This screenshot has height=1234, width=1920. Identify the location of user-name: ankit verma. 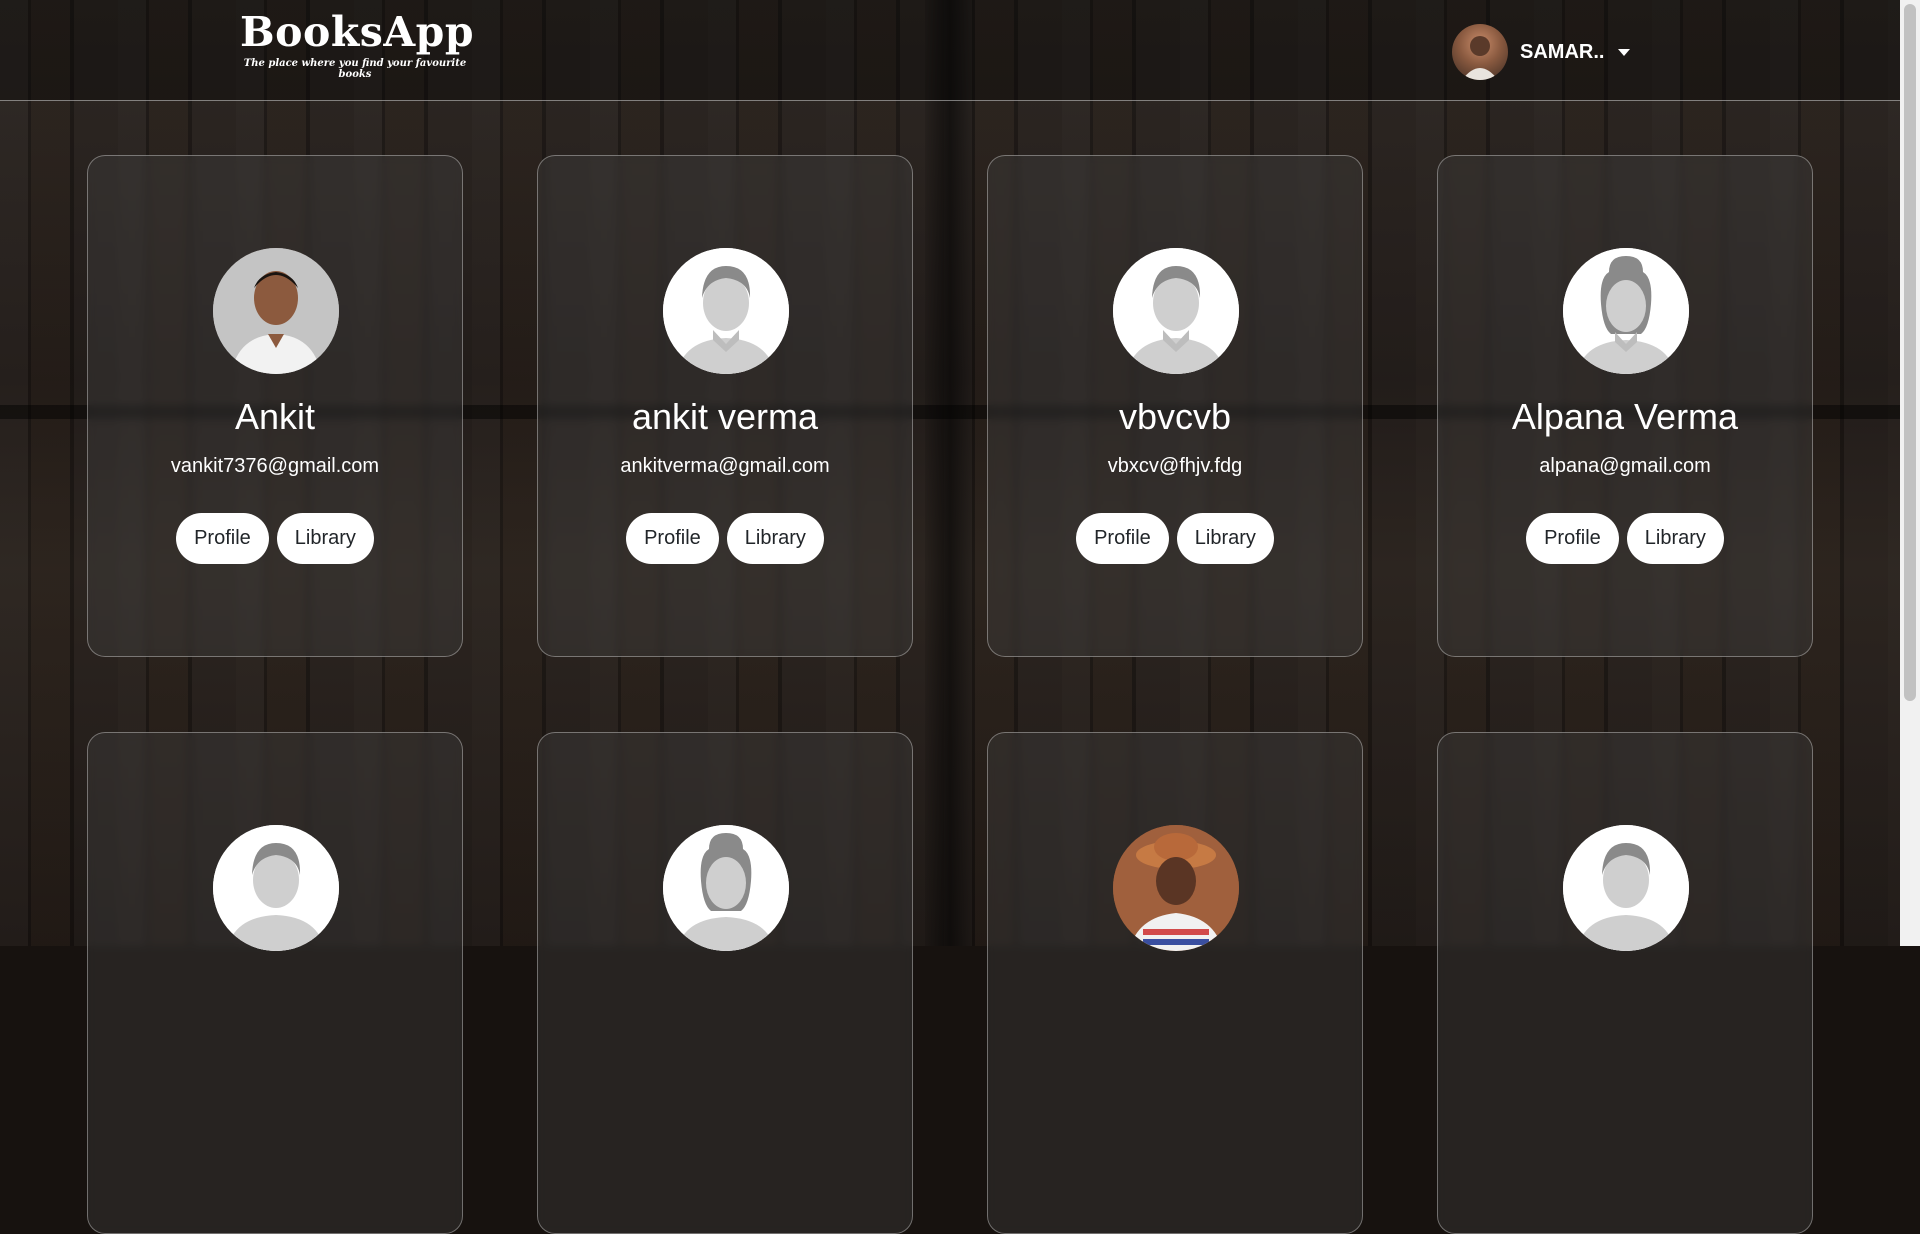
(725, 416).